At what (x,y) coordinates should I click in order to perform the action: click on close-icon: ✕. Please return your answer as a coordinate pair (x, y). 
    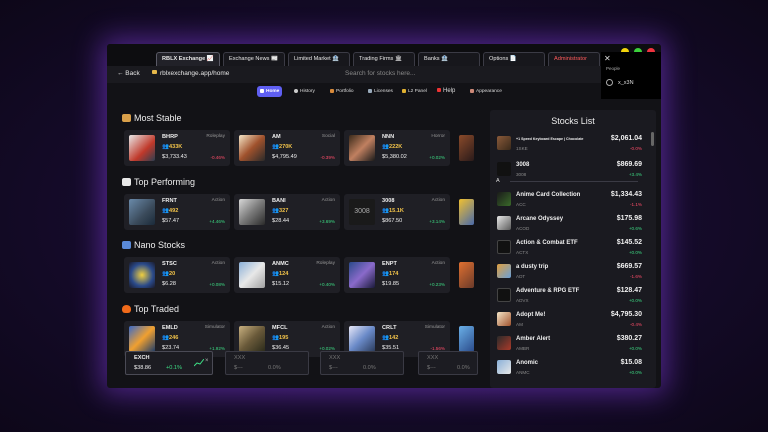
    Looking at the image, I should click on (607, 58).